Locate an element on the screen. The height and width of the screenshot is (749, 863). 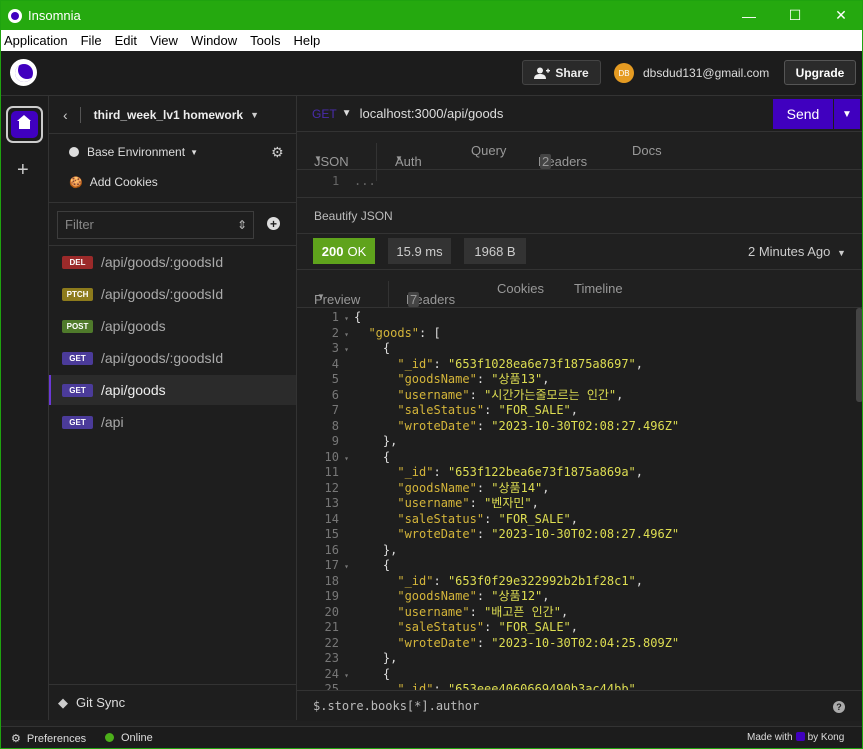
git-icon: ◆ is located at coordinates (63, 702).